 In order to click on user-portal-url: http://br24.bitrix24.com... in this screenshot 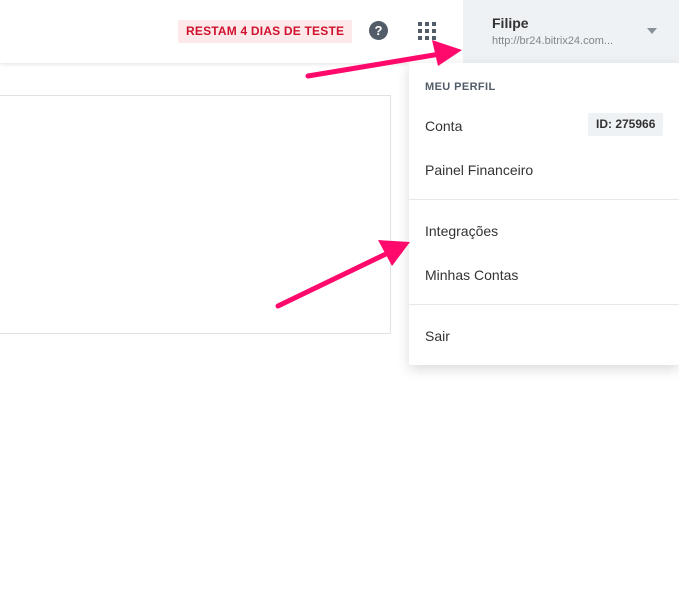, I will do `click(553, 41)`.